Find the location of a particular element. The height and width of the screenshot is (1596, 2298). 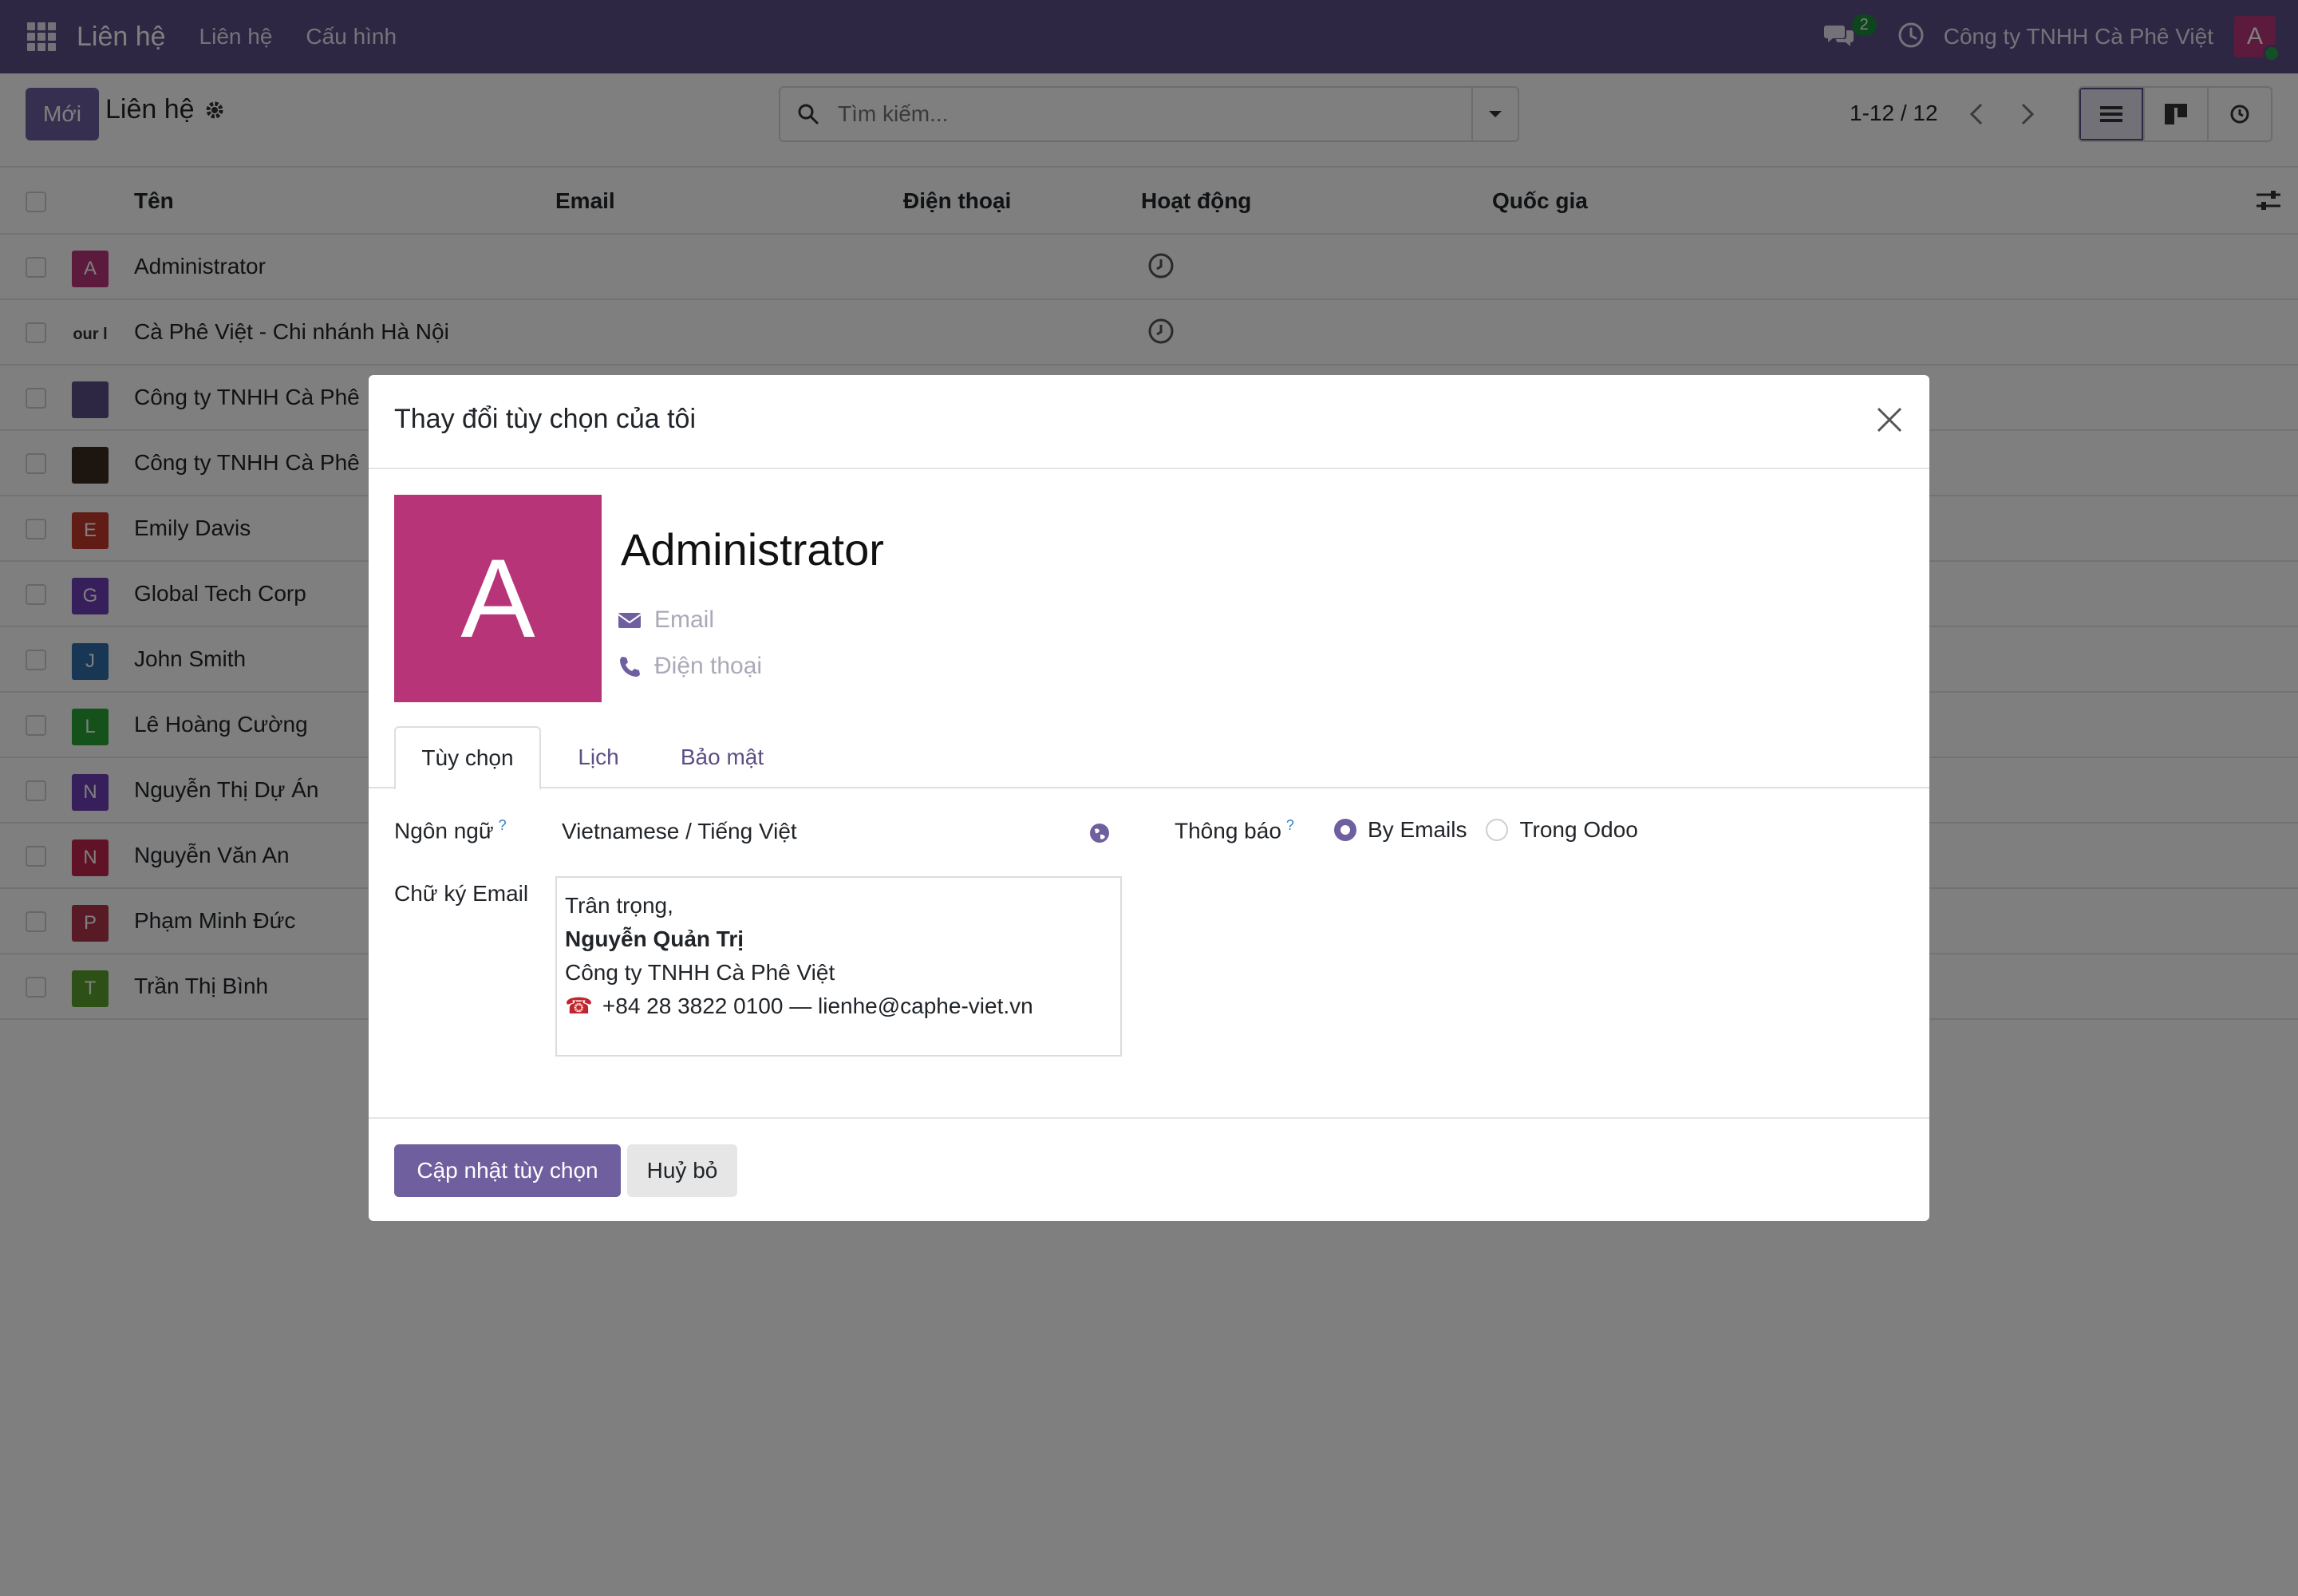

signature-label: Chữ ký Email is located at coordinates (462, 893).